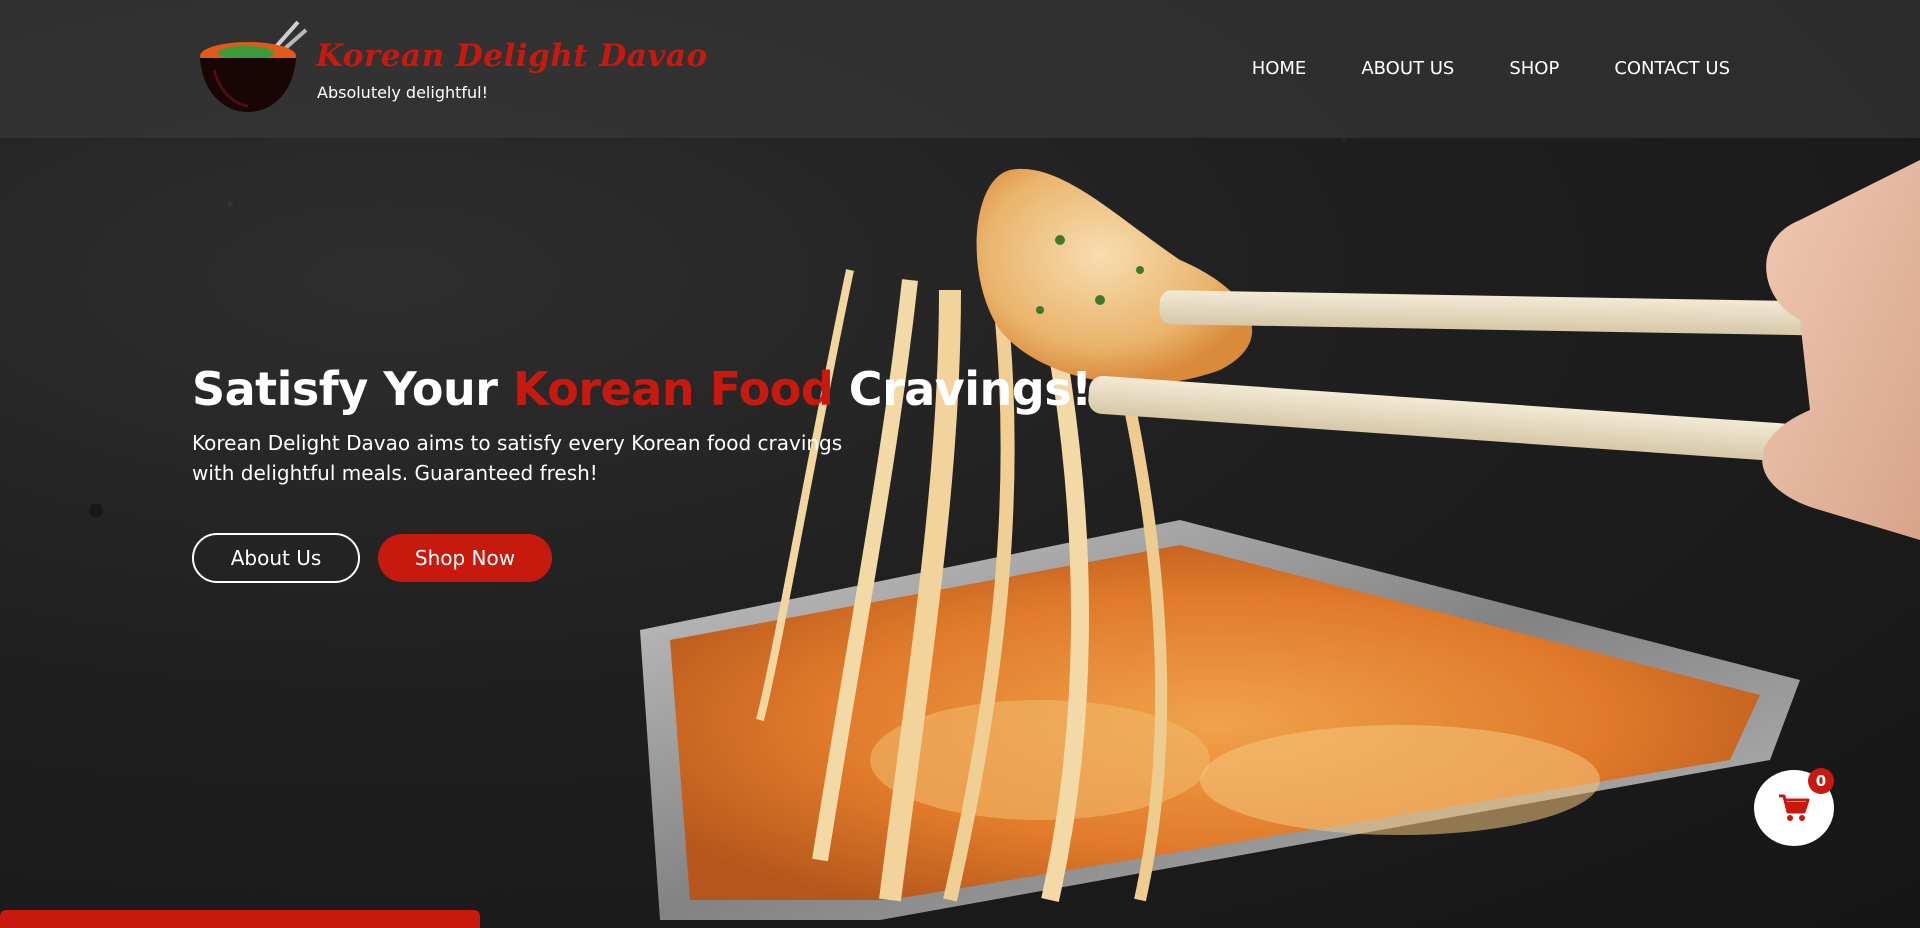  Describe the element at coordinates (1491, 68) in the screenshot. I see `main-nav: HOME ABOUT US SHOP CONTACT US` at that location.